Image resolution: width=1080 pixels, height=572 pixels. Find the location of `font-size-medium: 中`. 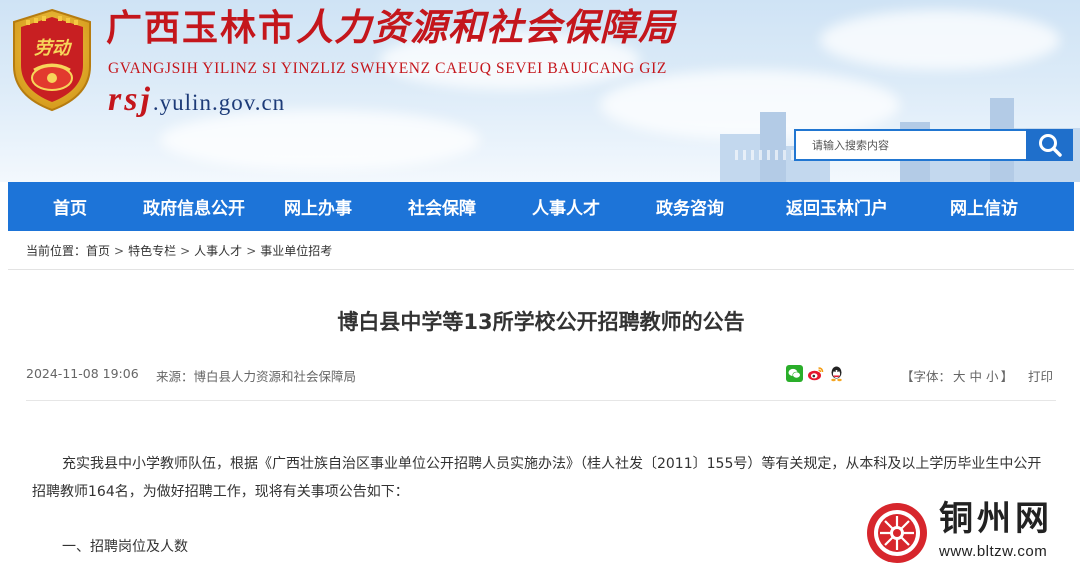

font-size-medium: 中 is located at coordinates (976, 376).